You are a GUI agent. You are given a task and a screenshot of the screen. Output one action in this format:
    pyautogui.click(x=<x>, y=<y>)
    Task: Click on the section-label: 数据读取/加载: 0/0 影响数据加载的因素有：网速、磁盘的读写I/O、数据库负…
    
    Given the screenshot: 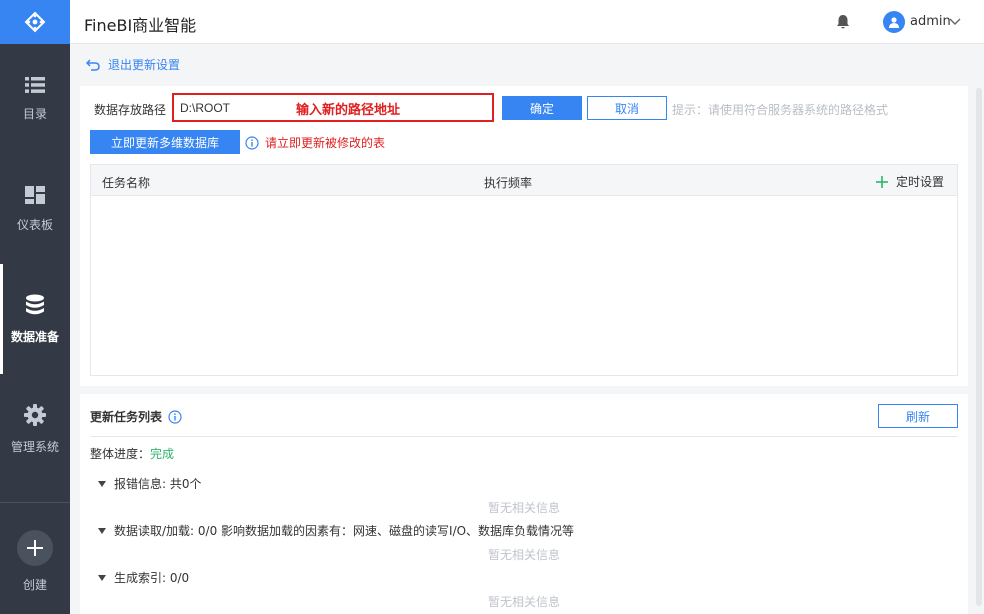 What is the action you would take?
    pyautogui.click(x=344, y=531)
    